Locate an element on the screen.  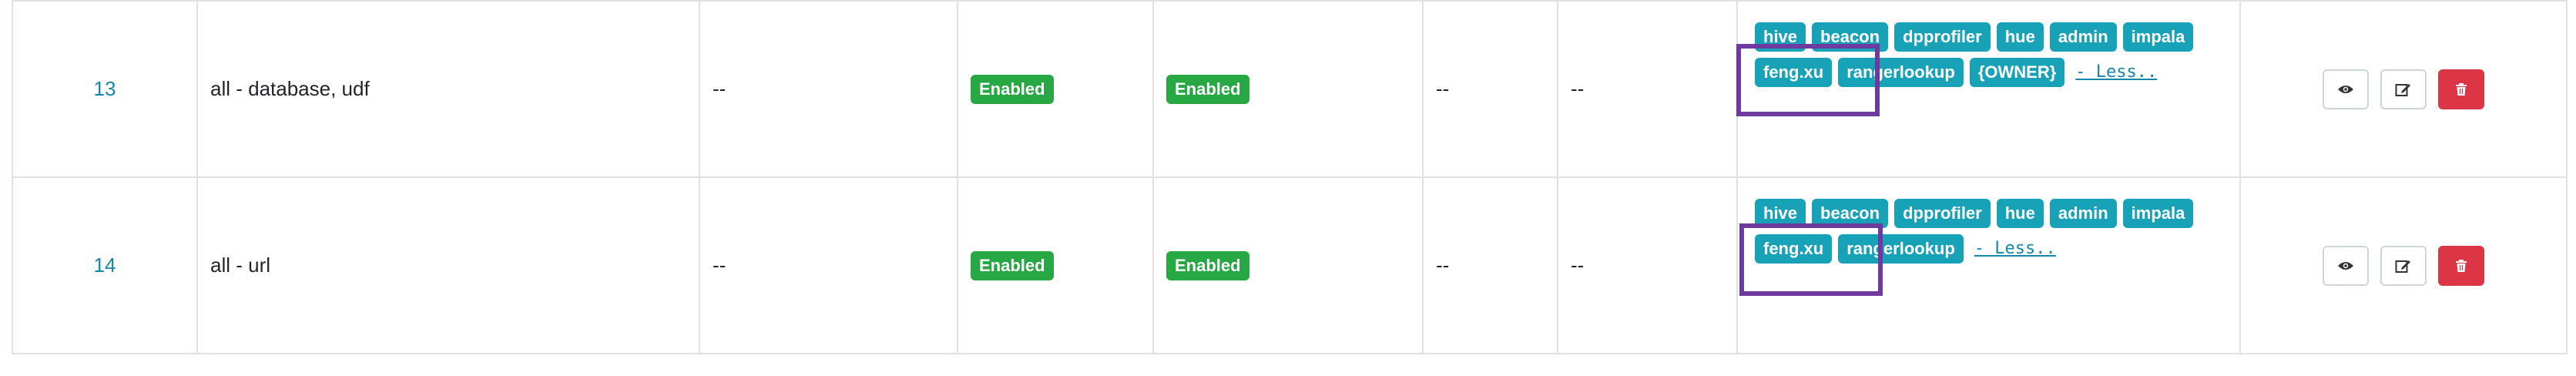
policy-id-cell: 14 is located at coordinates (105, 265).